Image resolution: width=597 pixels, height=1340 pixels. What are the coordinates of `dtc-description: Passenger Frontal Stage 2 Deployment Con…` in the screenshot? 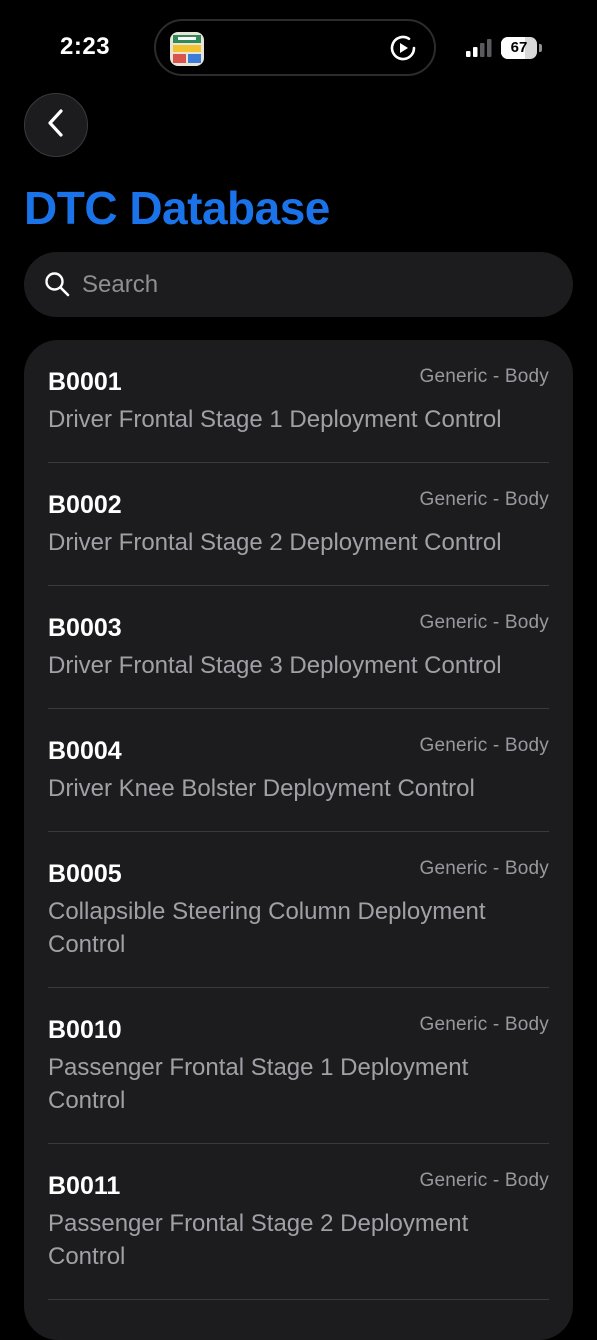 It's located at (258, 1240).